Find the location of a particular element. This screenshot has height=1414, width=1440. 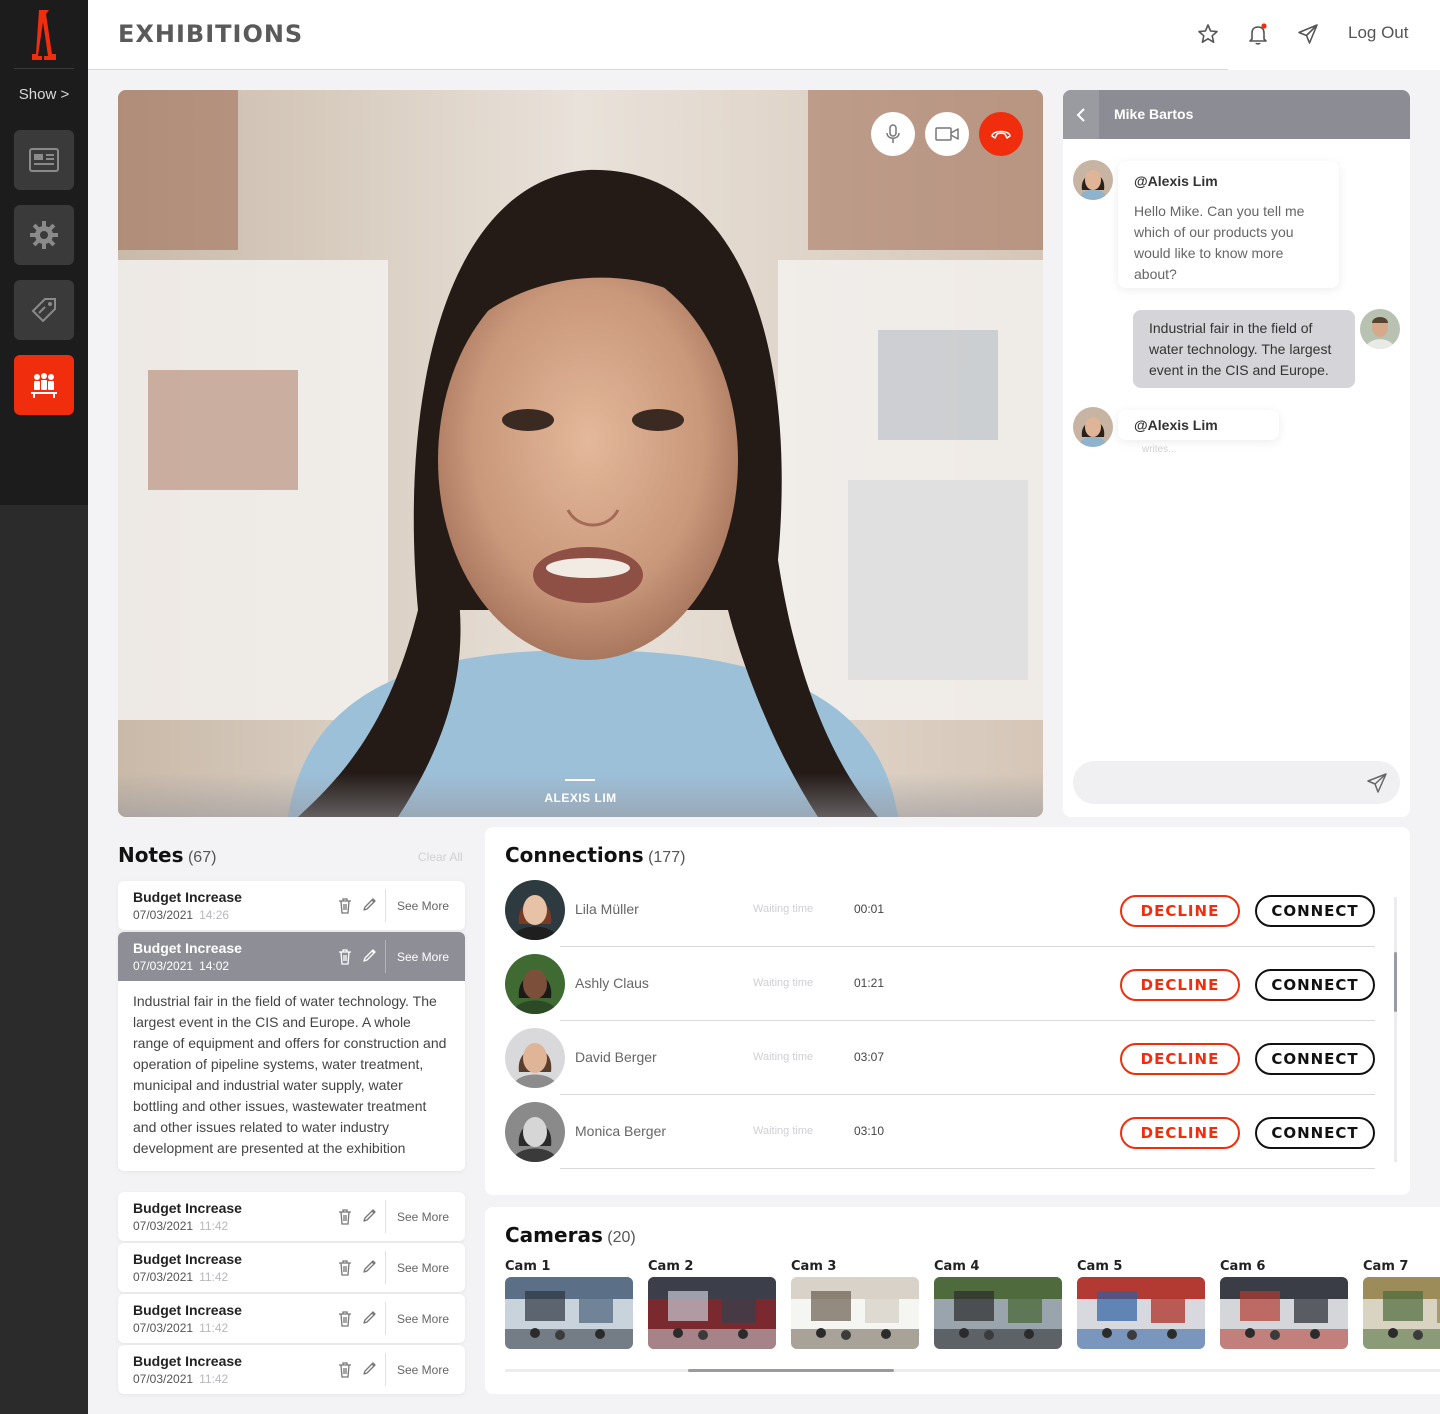

sidebar: Show > is located at coordinates (44, 707).